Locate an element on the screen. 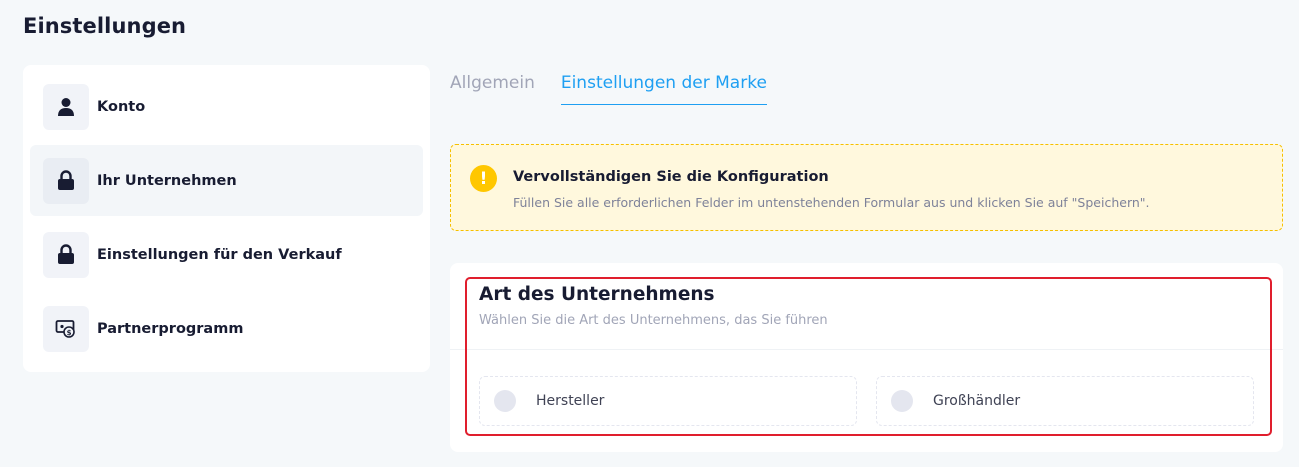 The height and width of the screenshot is (467, 1299). sidebar-item-konto: Konto is located at coordinates (226, 106).